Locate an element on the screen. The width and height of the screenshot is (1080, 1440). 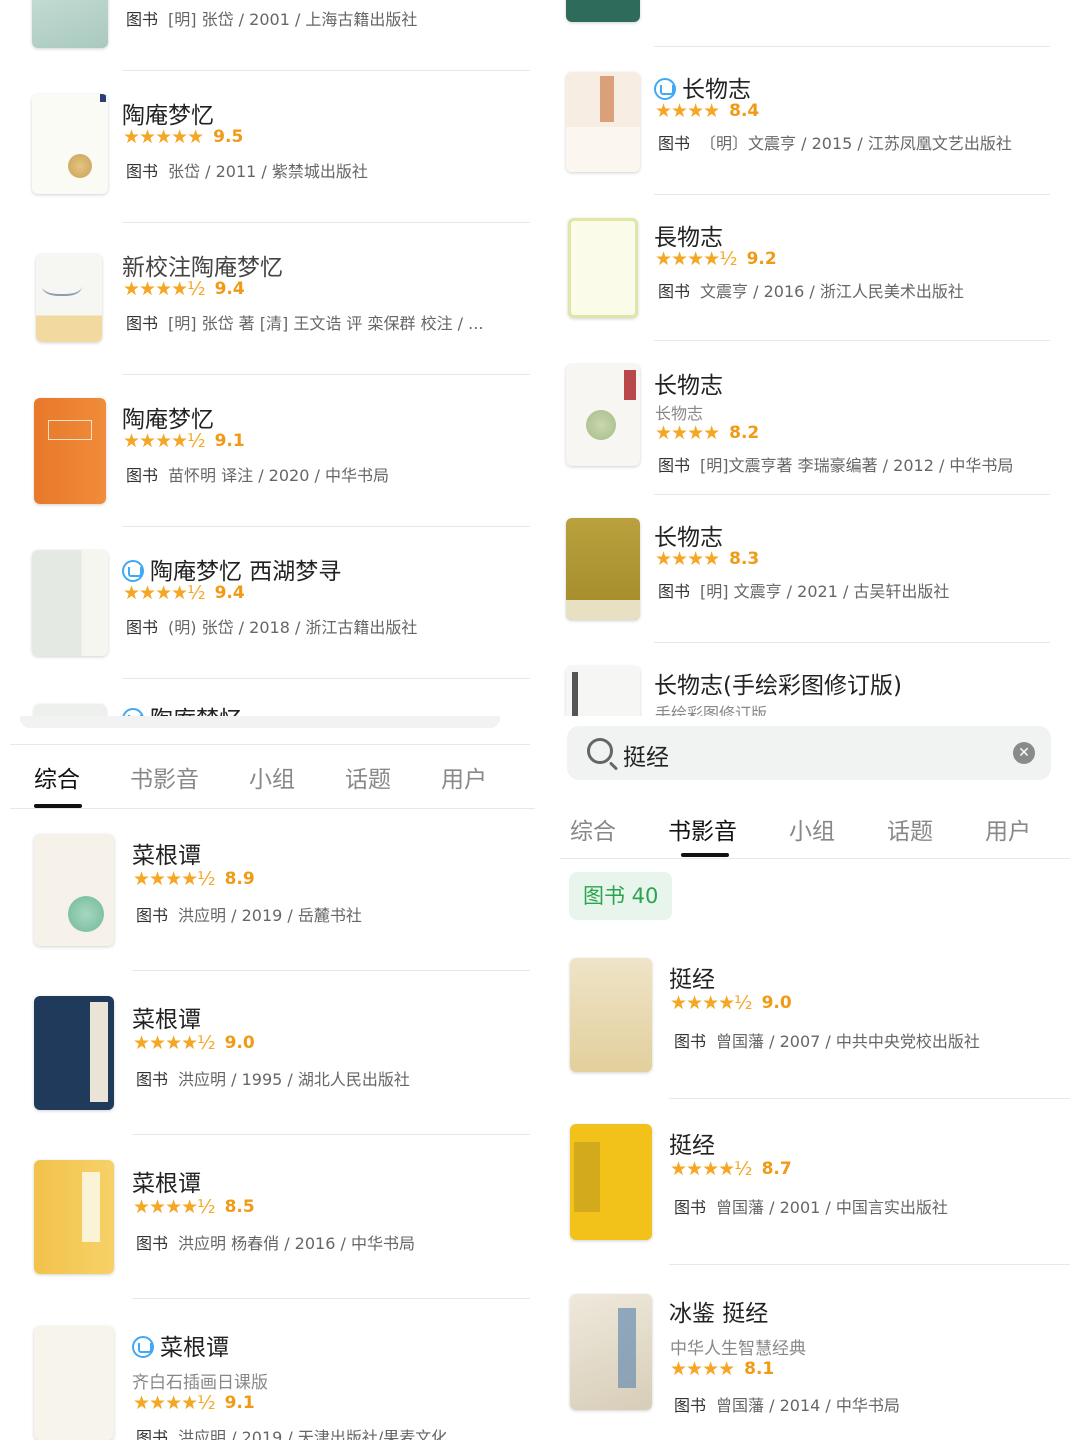
book-title: 长物志(手绘彩图修订版) is located at coordinates (778, 683).